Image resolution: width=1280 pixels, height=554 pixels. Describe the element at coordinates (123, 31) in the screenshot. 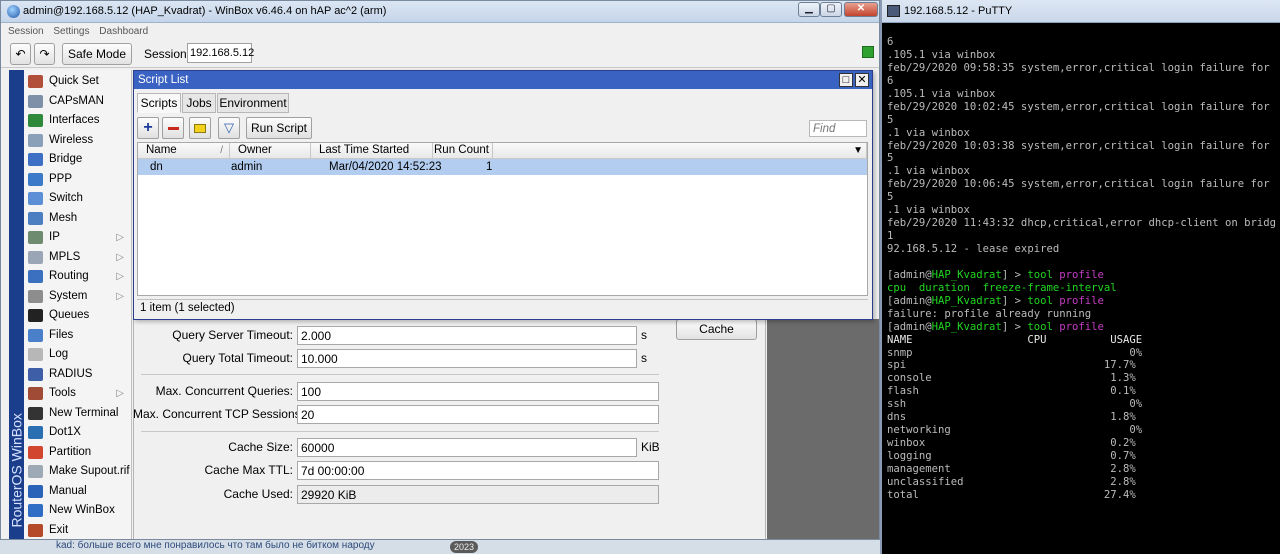

I see `menu-dashboard: Dashboard` at that location.